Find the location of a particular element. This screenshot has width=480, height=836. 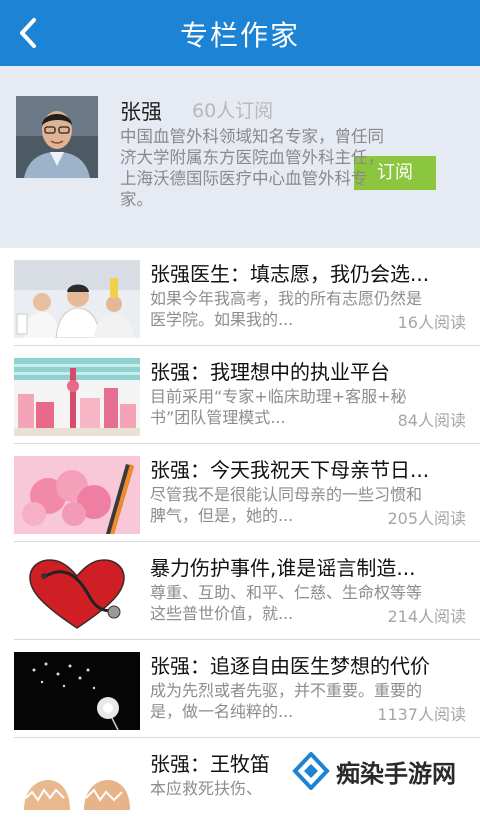

article-summary-line: 尽管我不是很能认同母亲的一些习惯和 is located at coordinates (286, 494).